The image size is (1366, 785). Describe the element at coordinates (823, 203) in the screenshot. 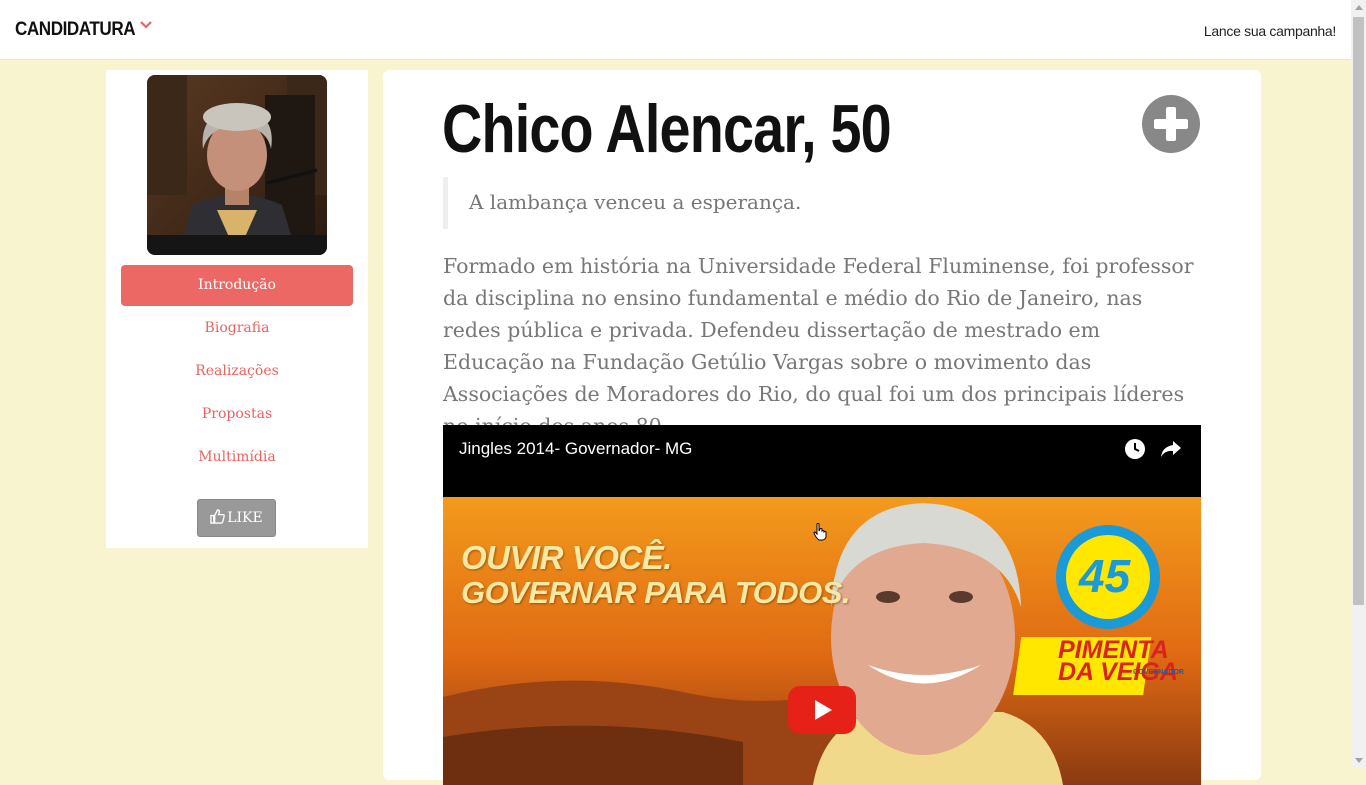

I see `candidate-quote: A lambança venceu a esperança.` at that location.